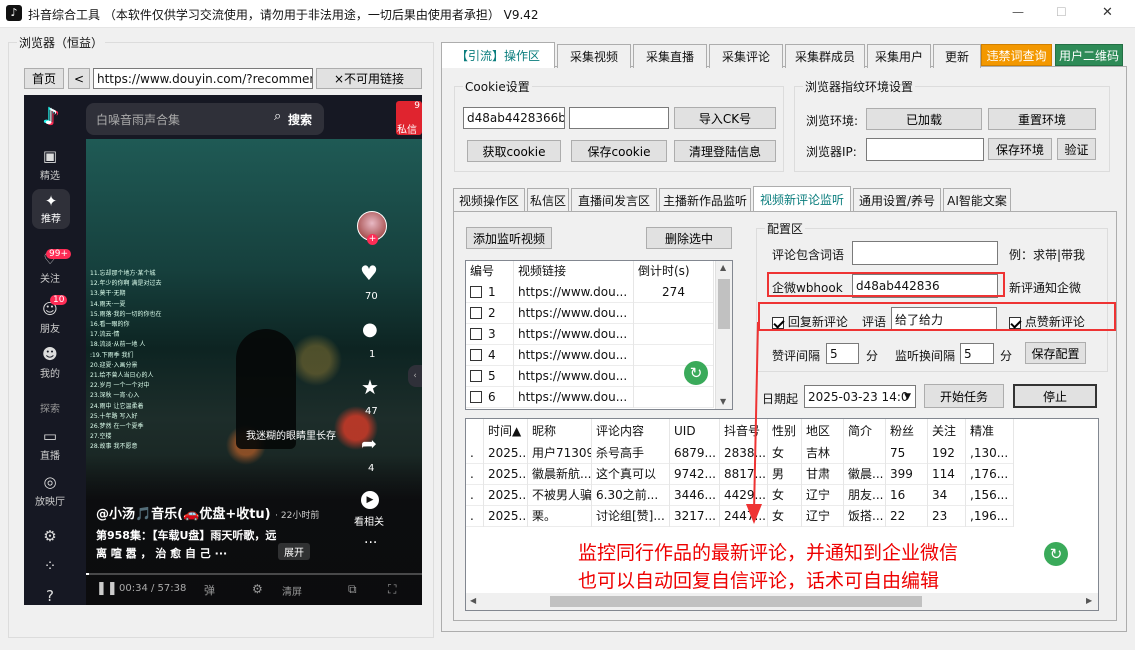  What do you see at coordinates (370, 387) in the screenshot?
I see `favorite-icon: ★` at bounding box center [370, 387].